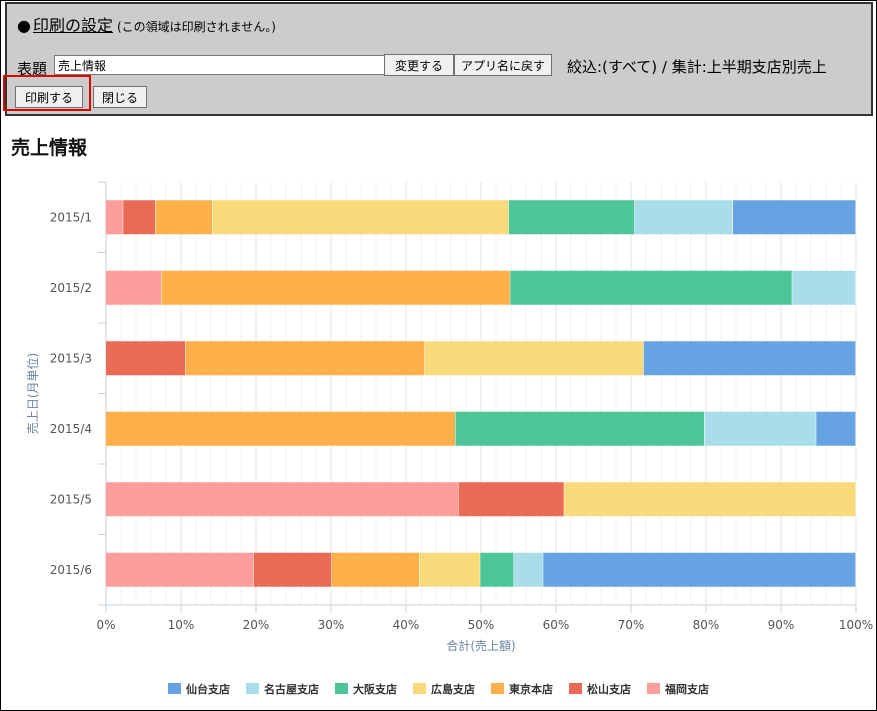 Image resolution: width=877 pixels, height=711 pixels. Describe the element at coordinates (32, 393) in the screenshot. I see `y-axis-title: 売上日(月単位)` at that location.